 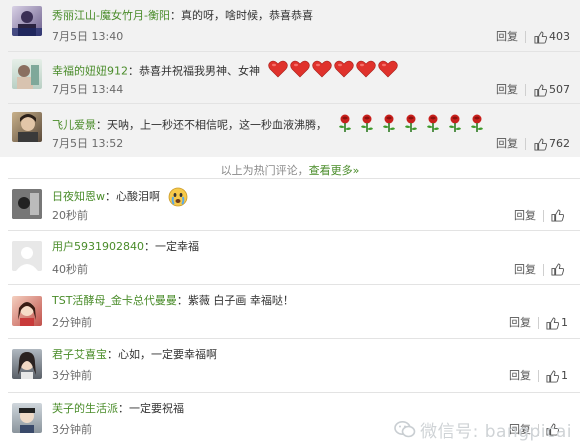 I want to click on comment-time: 2分钟前, so click(x=72, y=322).